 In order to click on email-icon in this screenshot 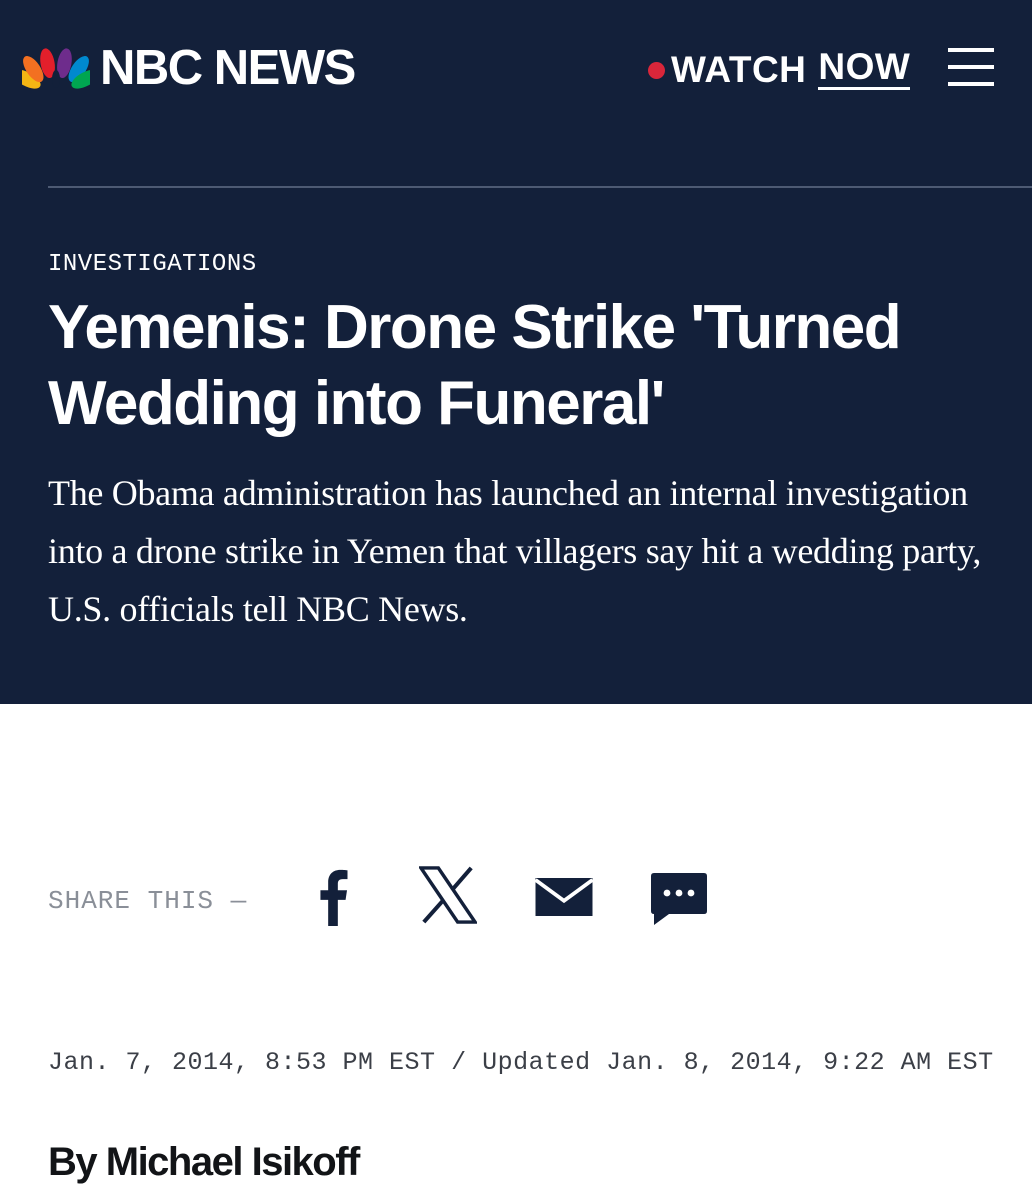, I will do `click(564, 897)`.